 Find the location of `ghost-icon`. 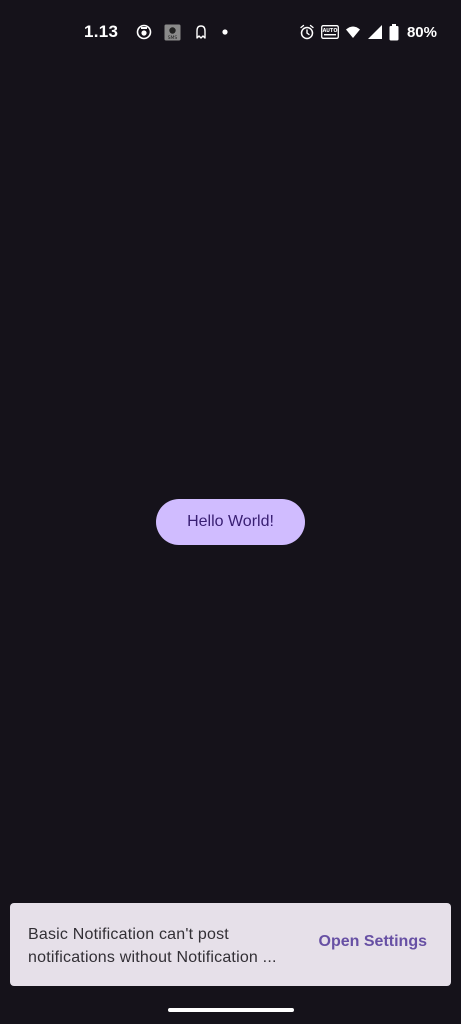

ghost-icon is located at coordinates (201, 32).